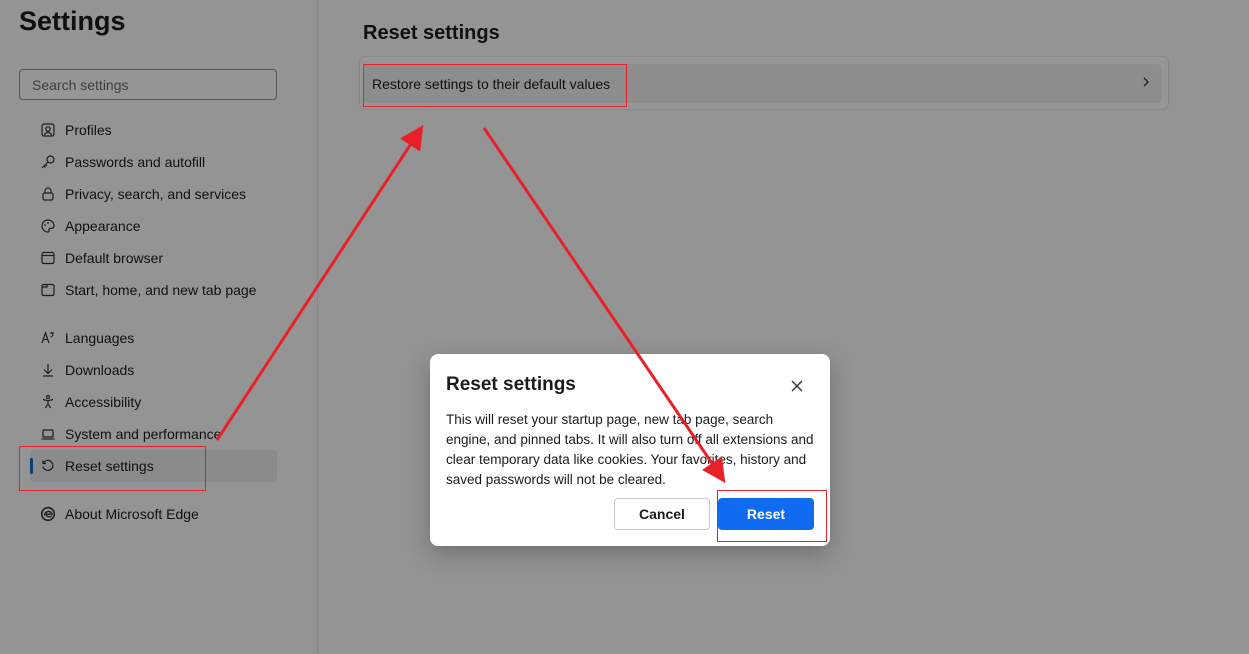  I want to click on arrow-to-reset-button, so click(604, 305).